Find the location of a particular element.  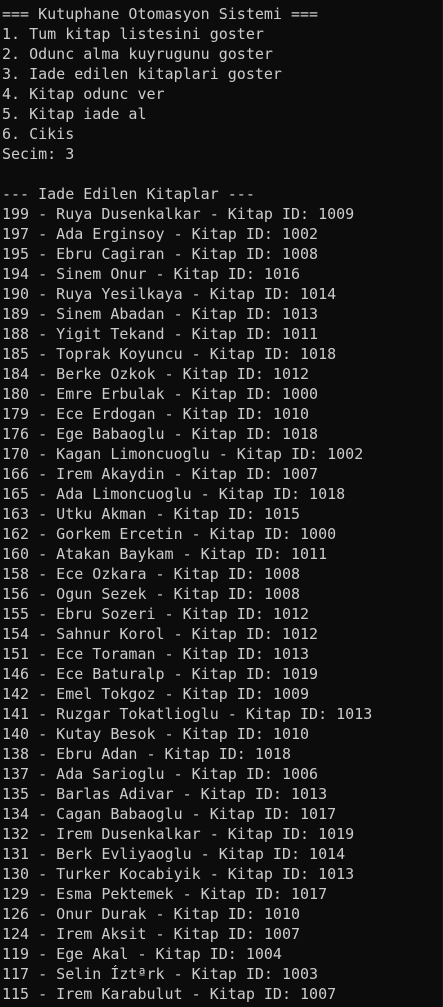

list-item: 195 - Ebru Cagiran - Kitap ID: 1008 is located at coordinates (160, 254).